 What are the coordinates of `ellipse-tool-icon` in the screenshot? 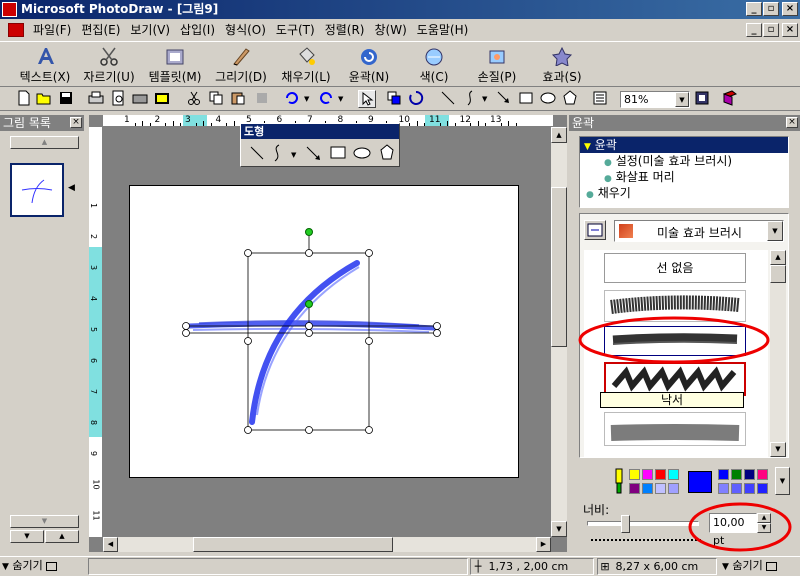 It's located at (549, 99).